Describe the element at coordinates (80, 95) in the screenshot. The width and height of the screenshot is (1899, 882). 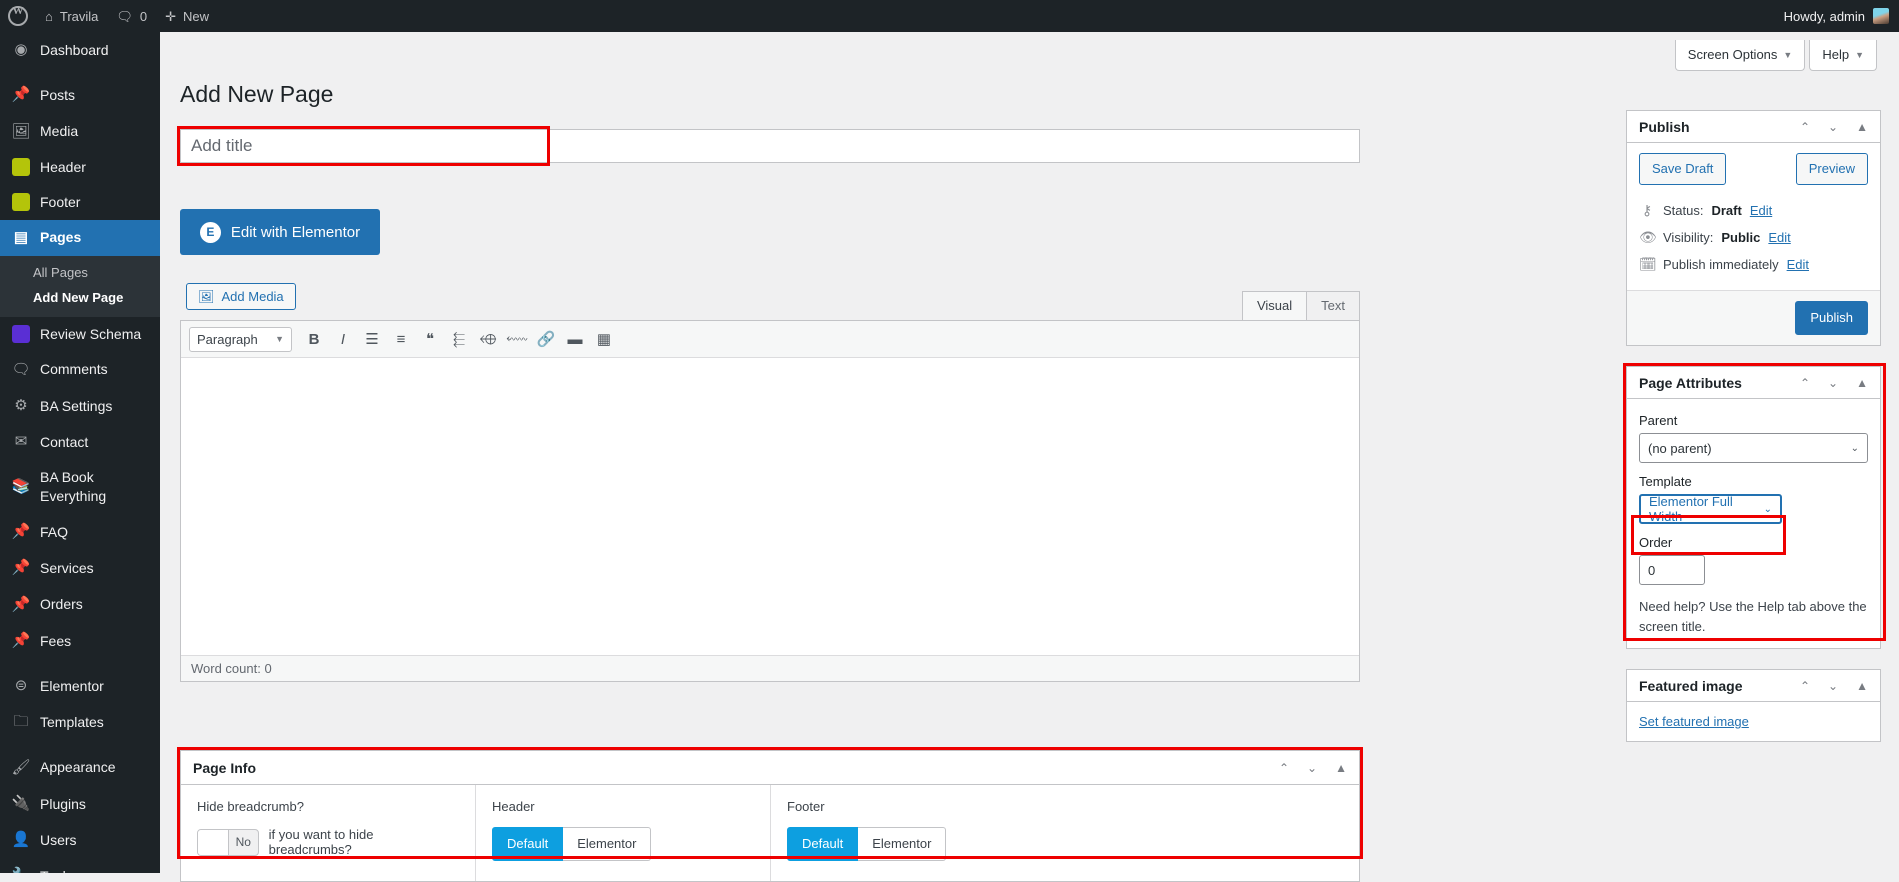
I see `sidebar-item-posts: 📌 Posts` at that location.